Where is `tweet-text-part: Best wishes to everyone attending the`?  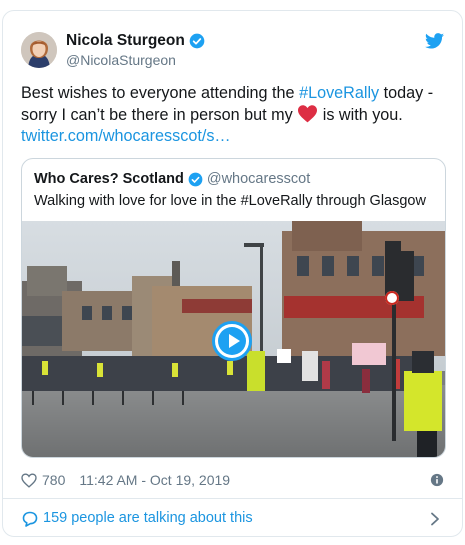
tweet-text-part: Best wishes to everyone attending the is located at coordinates (160, 93).